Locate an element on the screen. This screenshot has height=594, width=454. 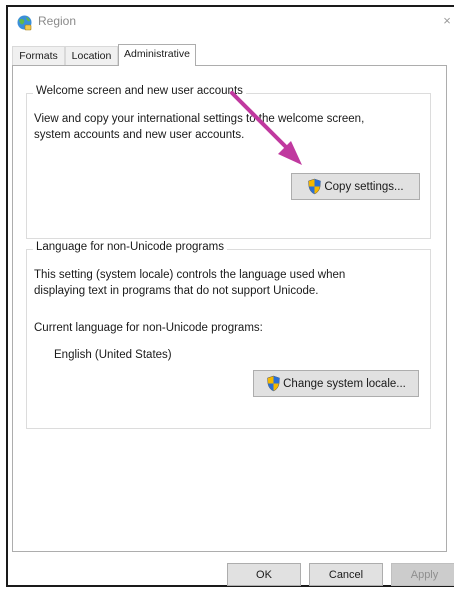
tab-location: Location is located at coordinates (91, 55).